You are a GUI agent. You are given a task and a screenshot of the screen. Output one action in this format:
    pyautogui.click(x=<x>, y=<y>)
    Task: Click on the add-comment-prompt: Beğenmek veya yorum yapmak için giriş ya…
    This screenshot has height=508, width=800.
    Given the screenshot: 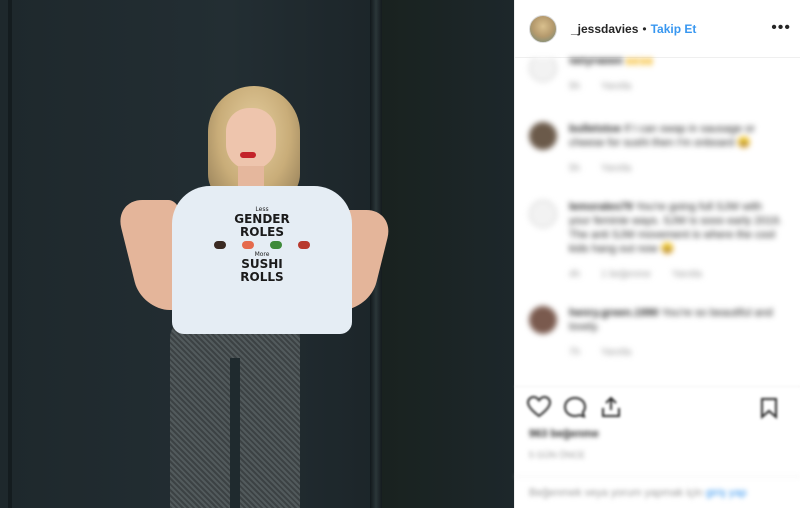 What is the action you would take?
    pyautogui.click(x=657, y=492)
    